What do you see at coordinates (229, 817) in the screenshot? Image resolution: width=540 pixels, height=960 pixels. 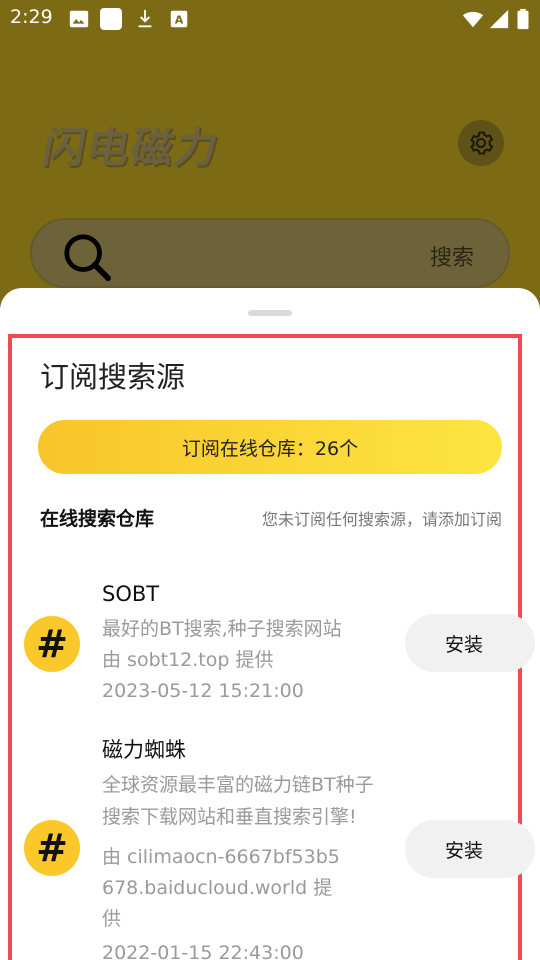 I see `repo-description: 搜索下载网站和垂直搜索引擎!` at bounding box center [229, 817].